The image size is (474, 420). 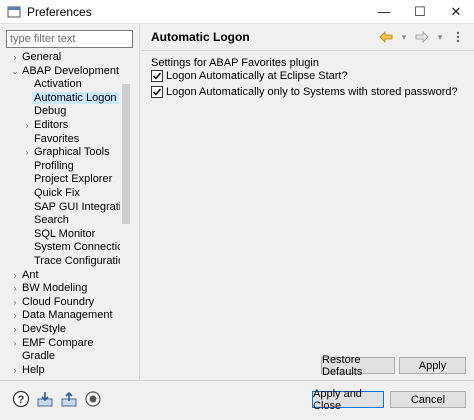 I want to click on tree-scrollbar, so click(x=126, y=213).